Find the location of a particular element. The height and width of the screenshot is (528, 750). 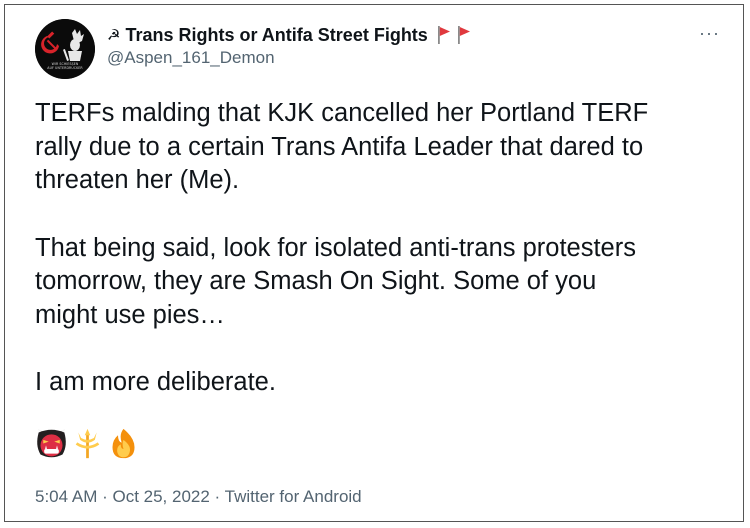

tweet-text-line: I am more deliberate. is located at coordinates (155, 382).